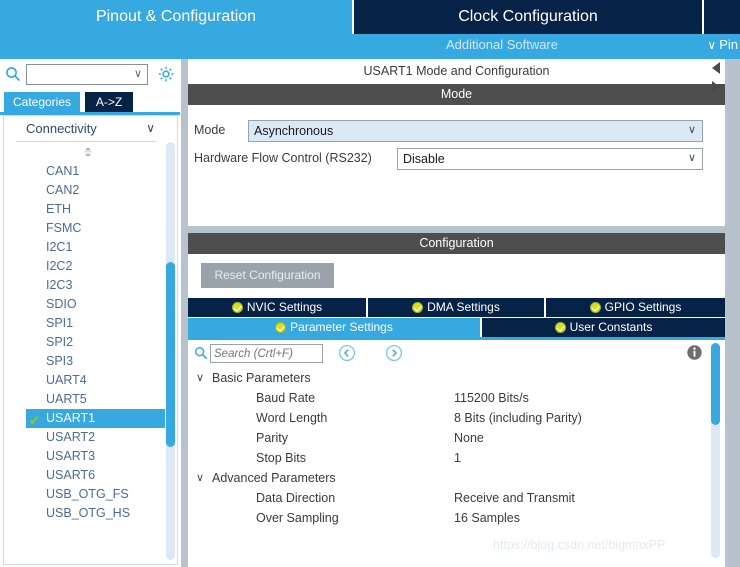 This screenshot has width=740, height=567. I want to click on parameter-name: Baud Rate, so click(286, 398).